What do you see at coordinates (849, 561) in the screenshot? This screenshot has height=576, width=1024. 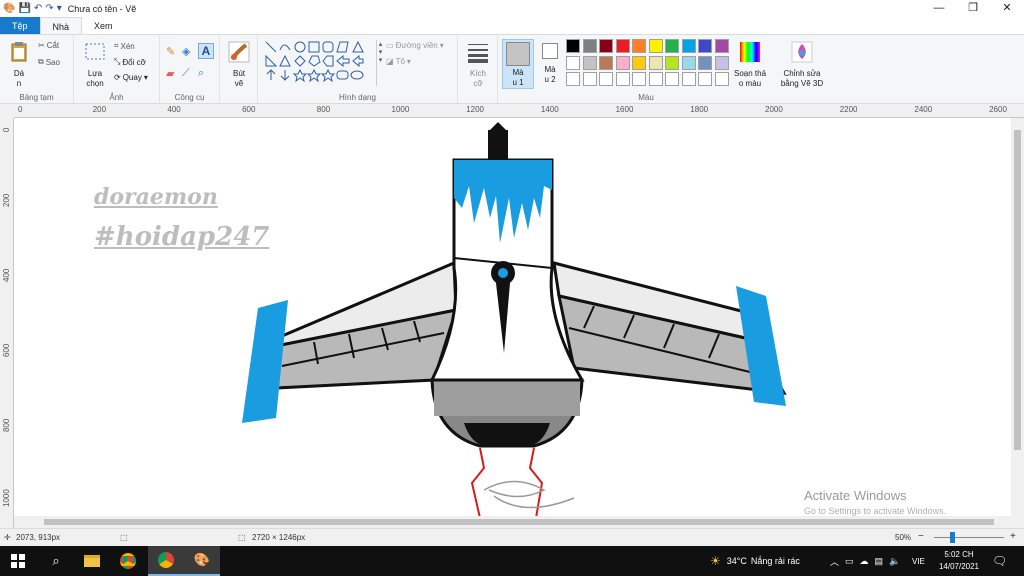 I see `battery-icon: ▭` at bounding box center [849, 561].